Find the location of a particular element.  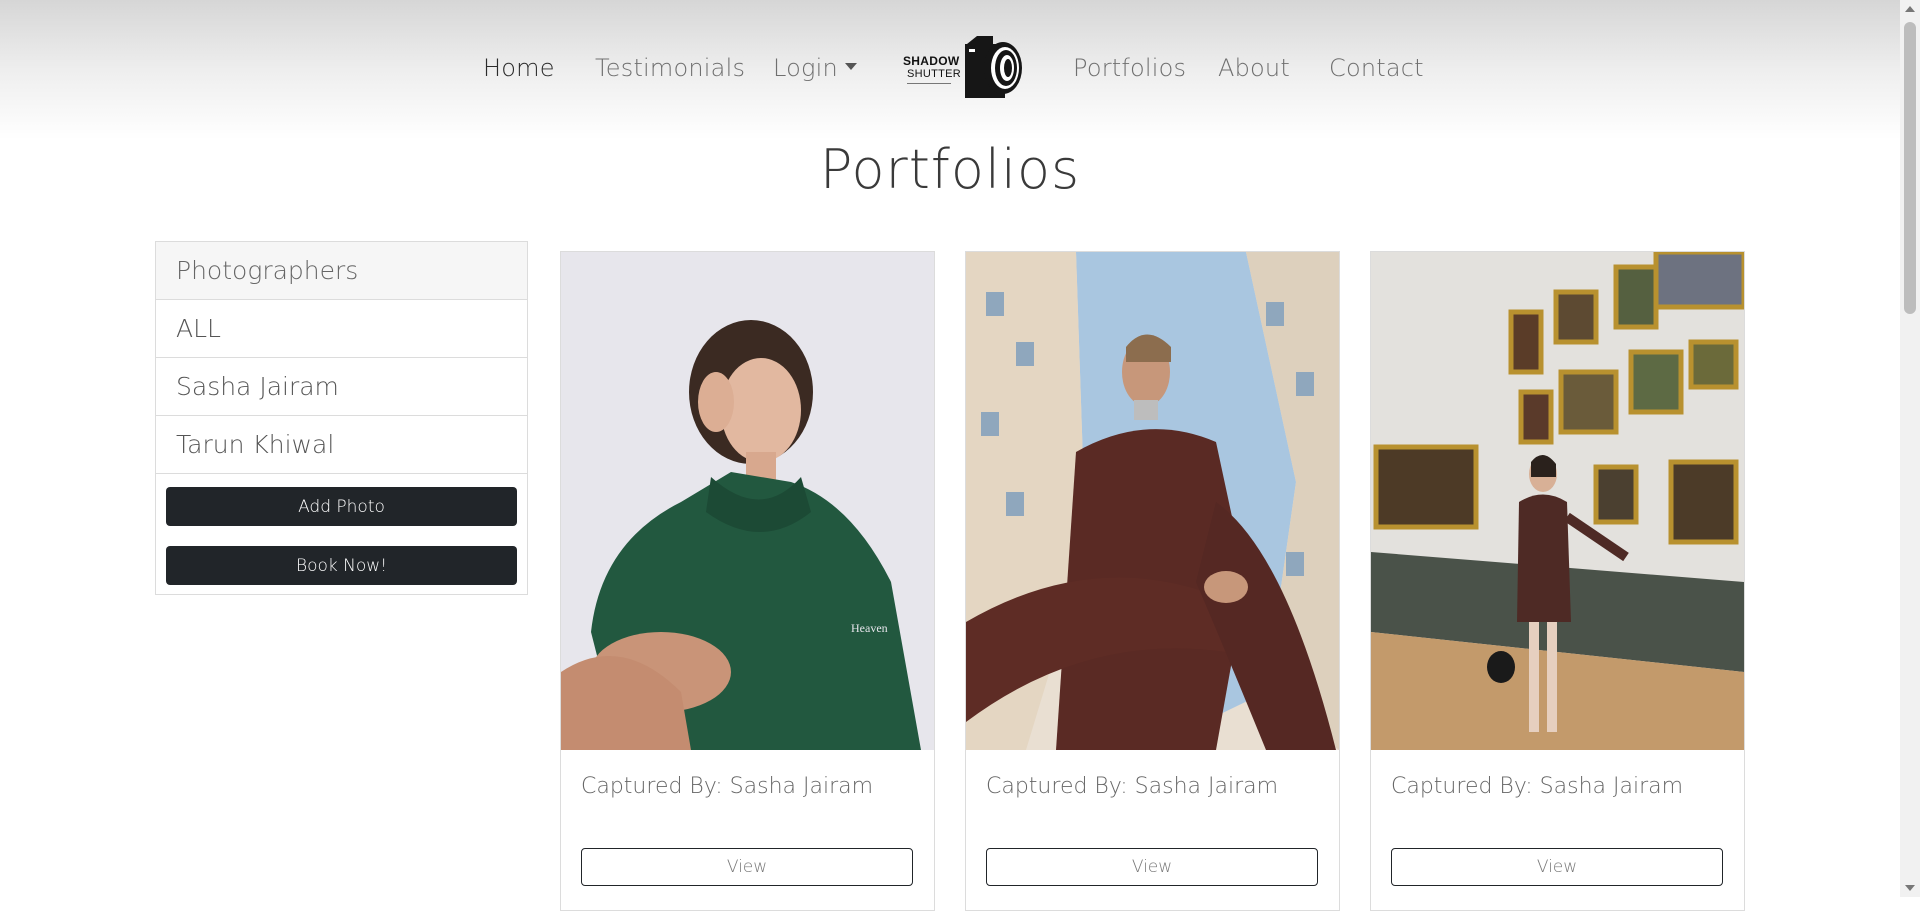

scroll-down-arrow-icon is located at coordinates (1910, 888).